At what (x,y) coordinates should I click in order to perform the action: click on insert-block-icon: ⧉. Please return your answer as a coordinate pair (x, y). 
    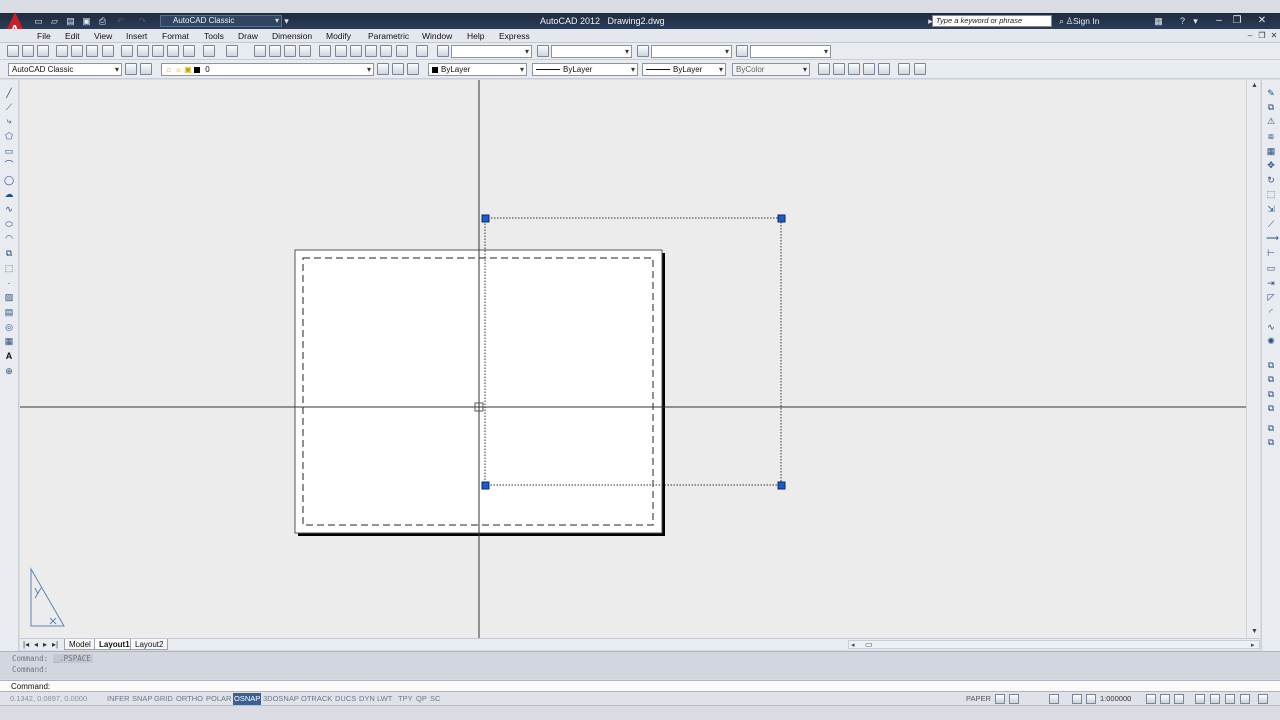
    Looking at the image, I should click on (9, 253).